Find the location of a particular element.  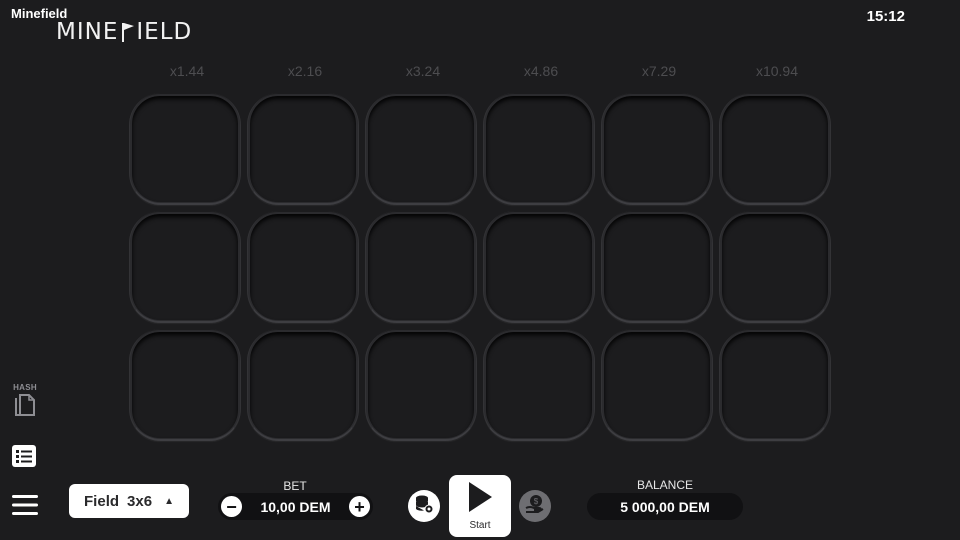

coins-gear-icon is located at coordinates (424, 506).